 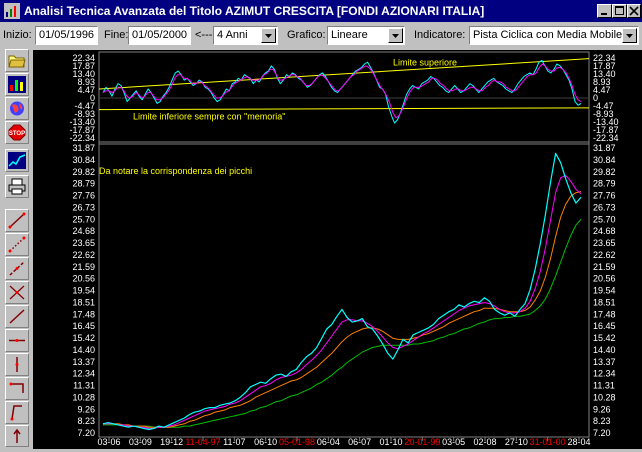 I want to click on globe-button, so click(x=17, y=108).